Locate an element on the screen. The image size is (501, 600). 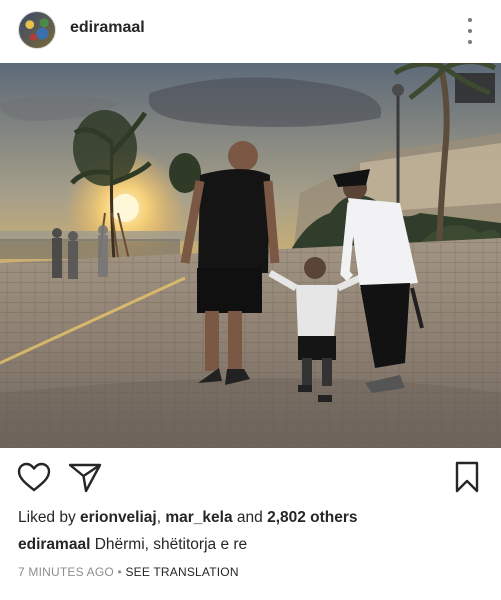
action-bar is located at coordinates (250, 477).